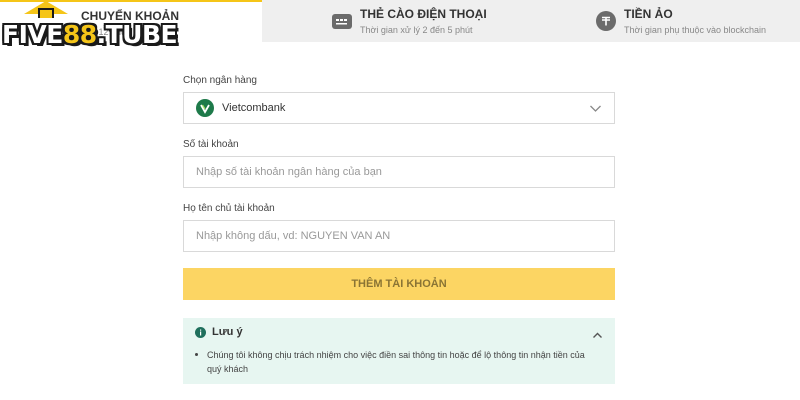 This screenshot has height=400, width=800. I want to click on logo-house-shape, so click(46, 13).